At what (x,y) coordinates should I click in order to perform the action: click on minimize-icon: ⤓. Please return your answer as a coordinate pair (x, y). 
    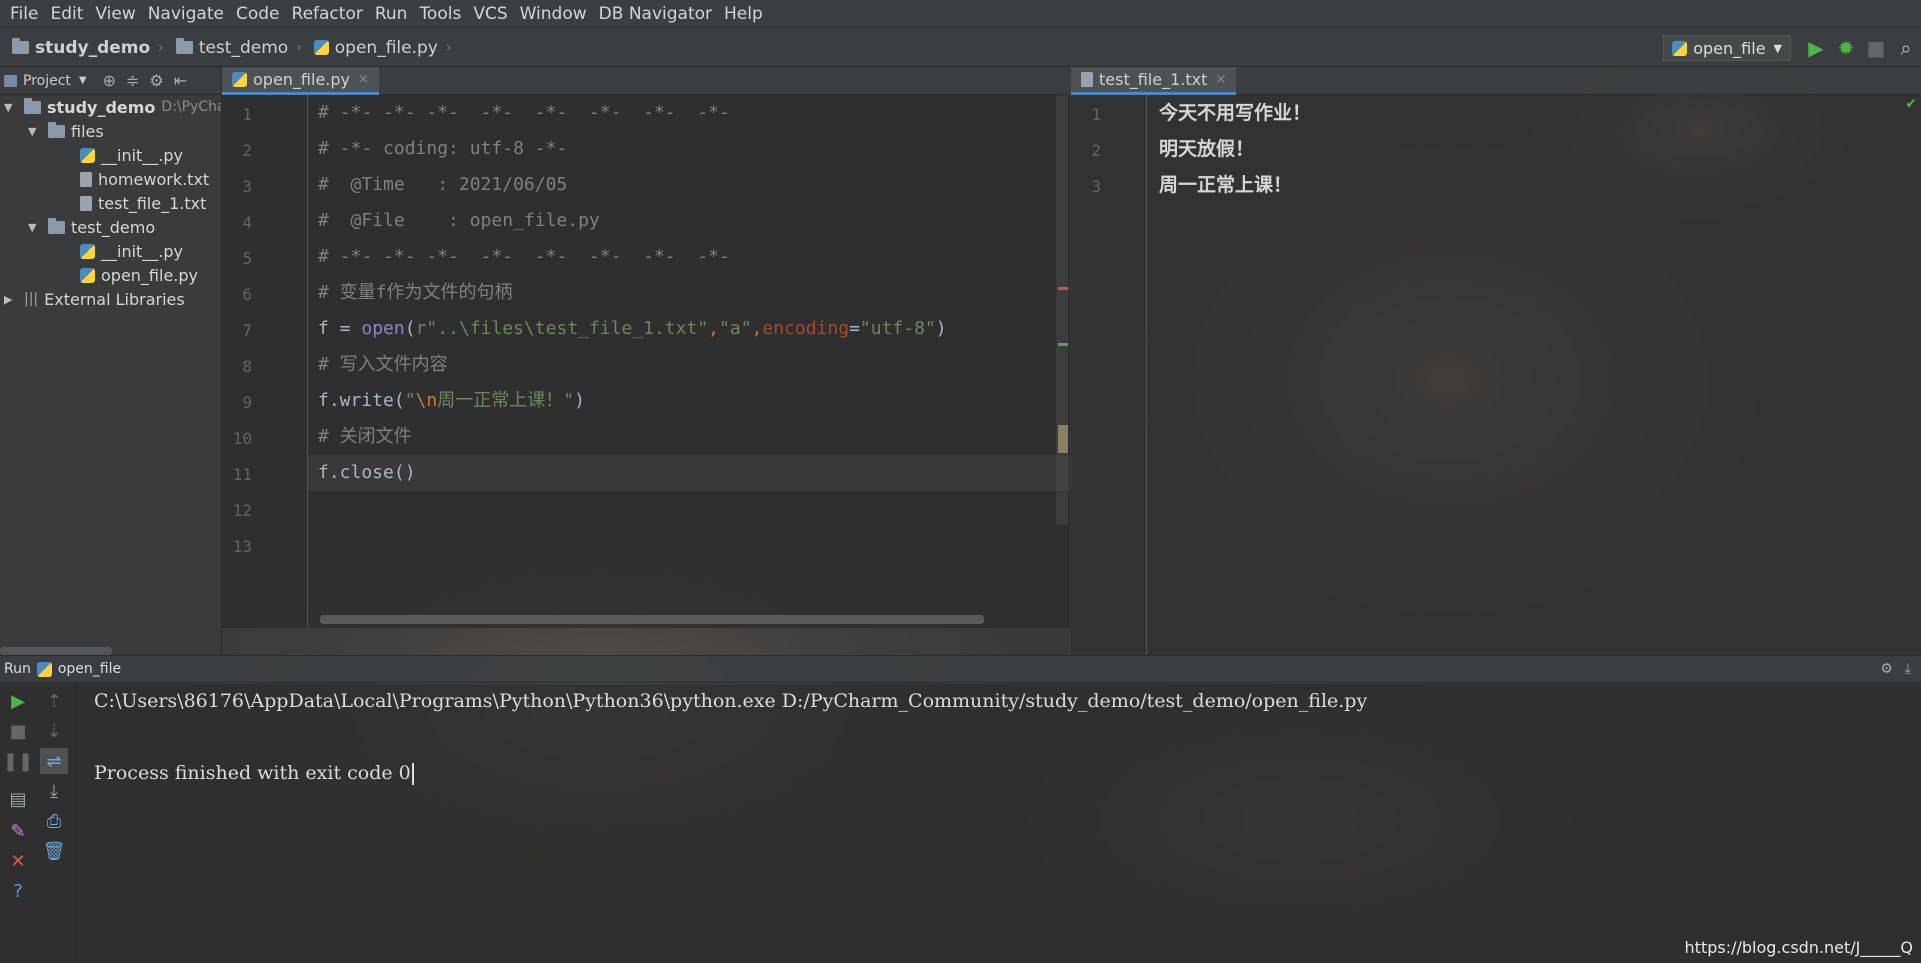
    Looking at the image, I should click on (1908, 669).